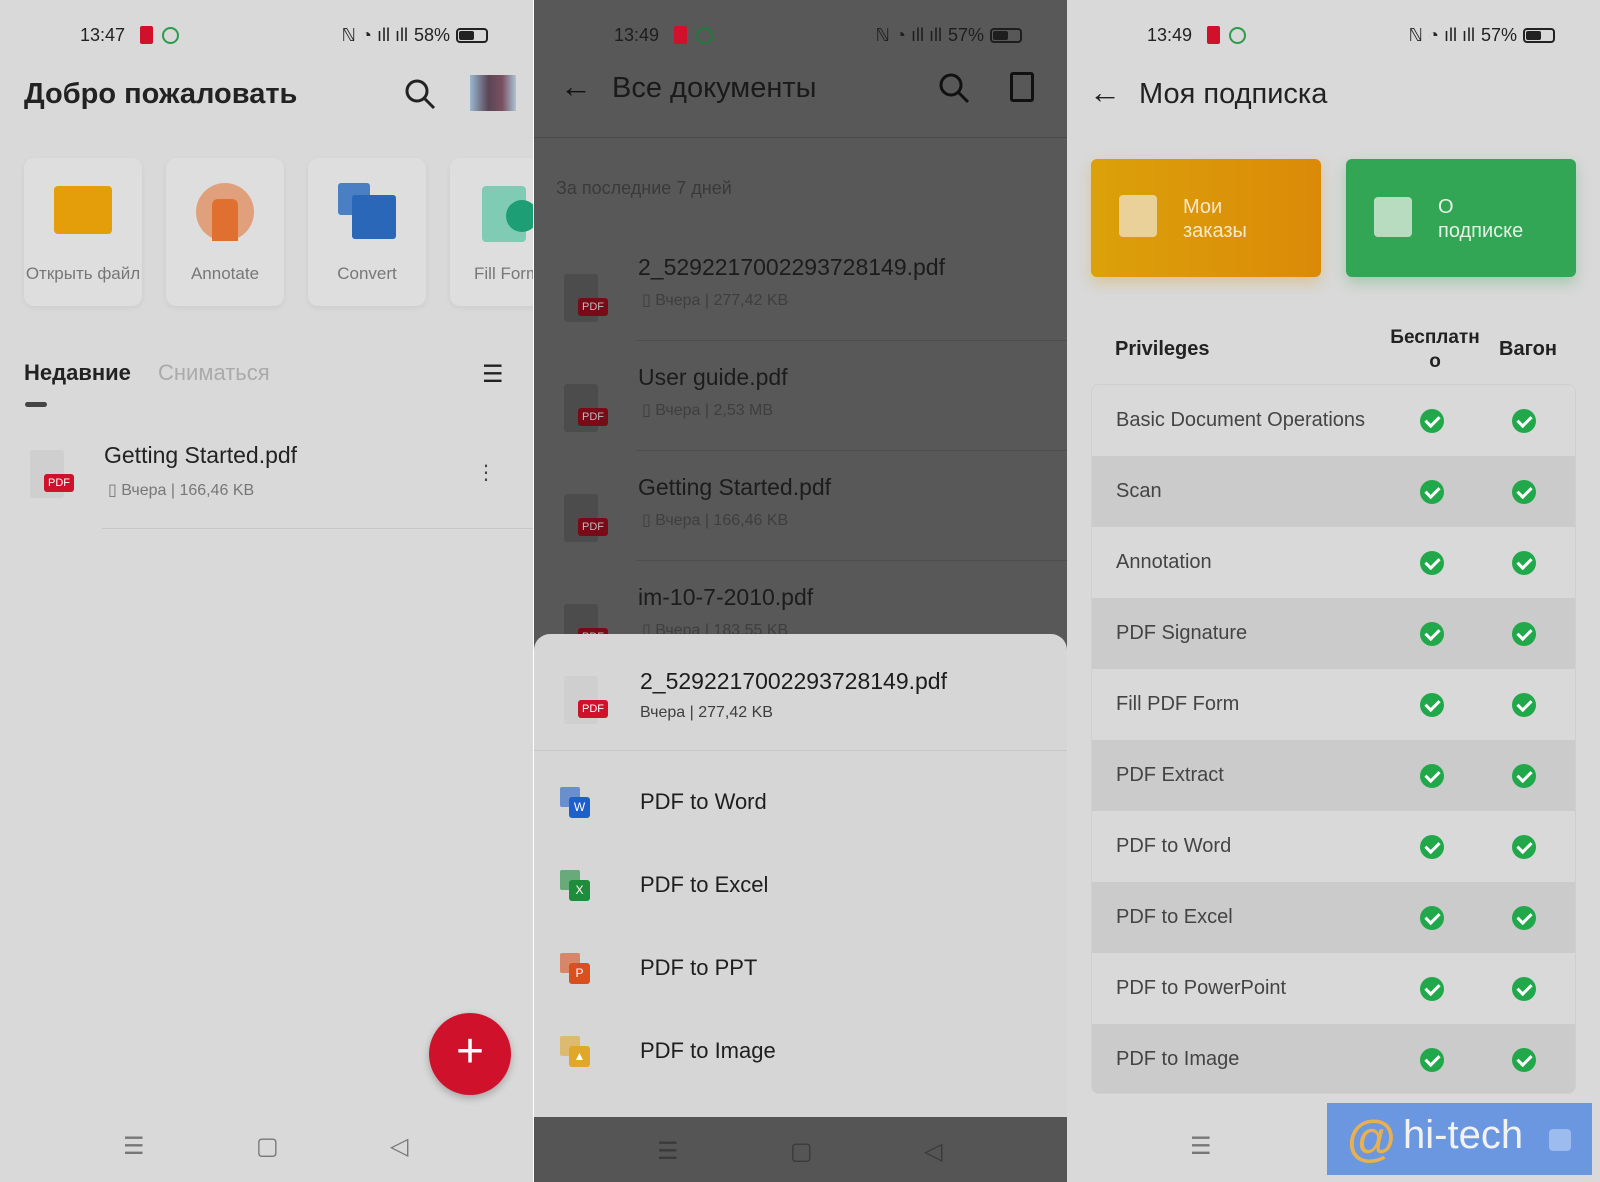  I want to click on tool-annotate: Annotate, so click(225, 232).